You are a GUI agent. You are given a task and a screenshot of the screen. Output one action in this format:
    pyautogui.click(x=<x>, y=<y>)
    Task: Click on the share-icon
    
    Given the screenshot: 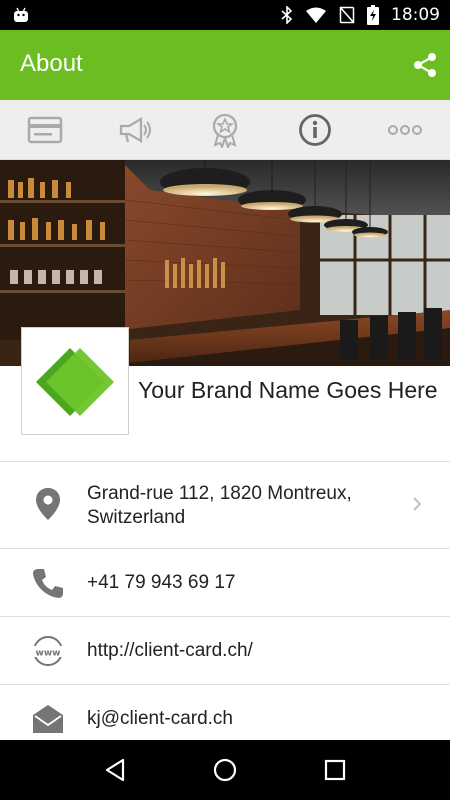 What is the action you would take?
    pyautogui.click(x=425, y=65)
    